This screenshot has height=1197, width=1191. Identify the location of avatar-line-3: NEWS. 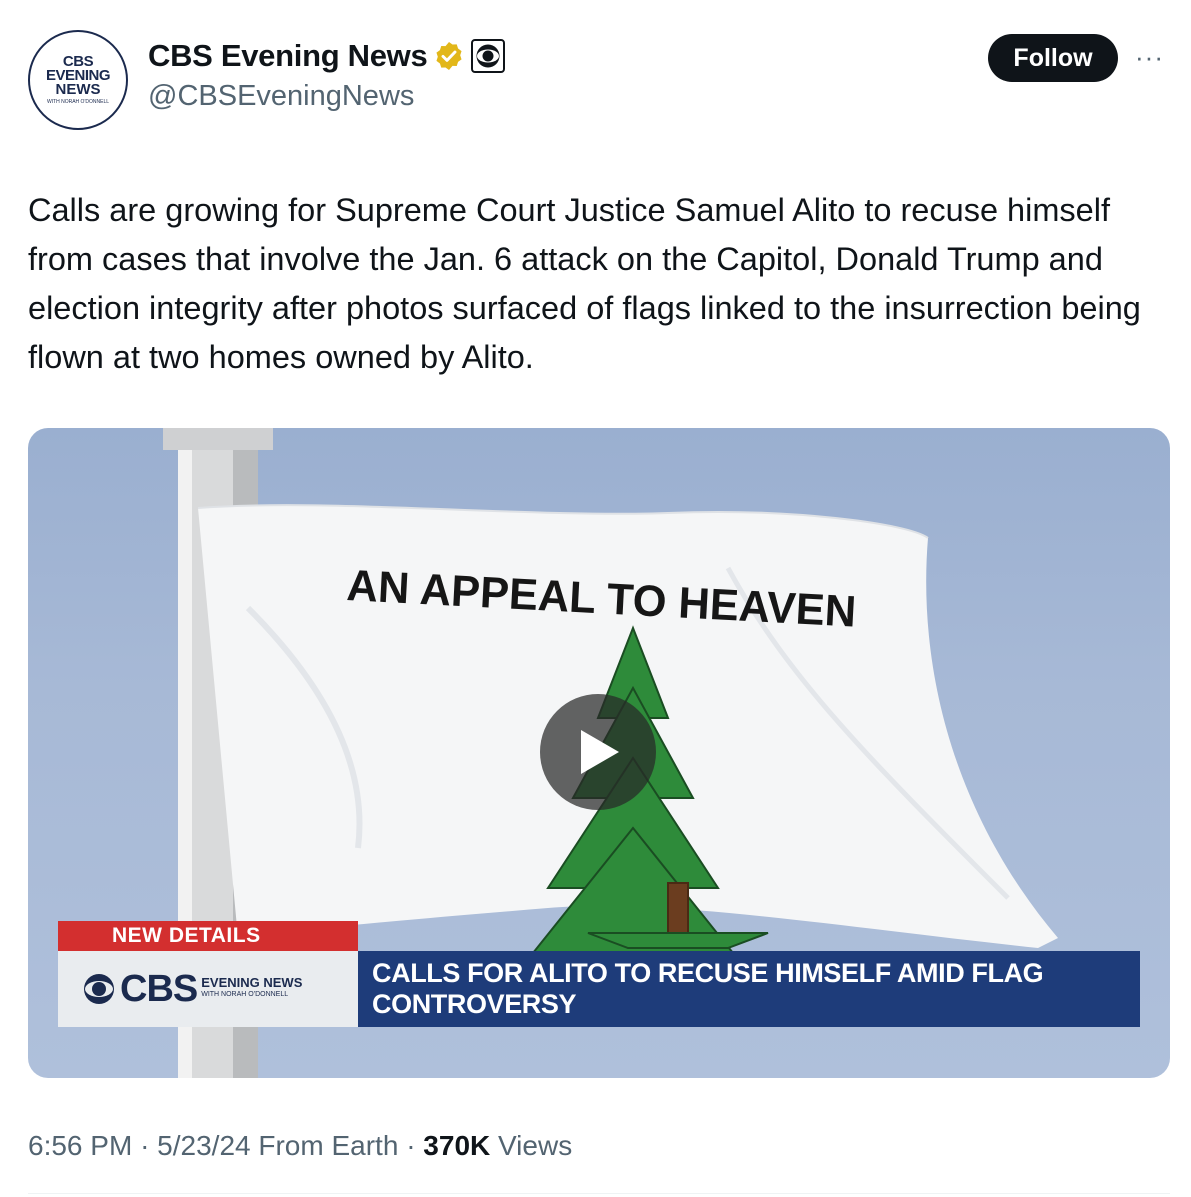
(78, 89).